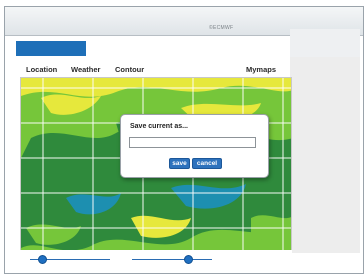 The image size is (364, 276). I want to click on cancel-button: cancel, so click(207, 163).